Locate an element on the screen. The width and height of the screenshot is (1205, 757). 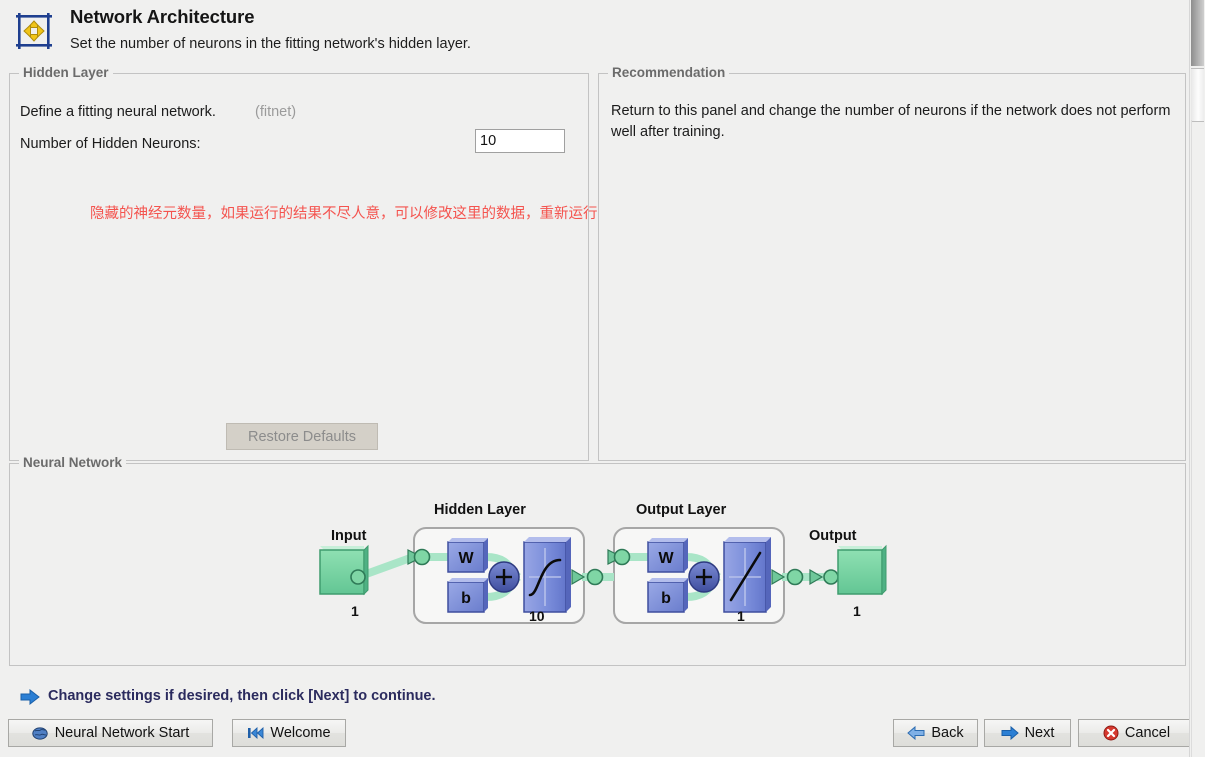
next-button: Next is located at coordinates (1027, 733).